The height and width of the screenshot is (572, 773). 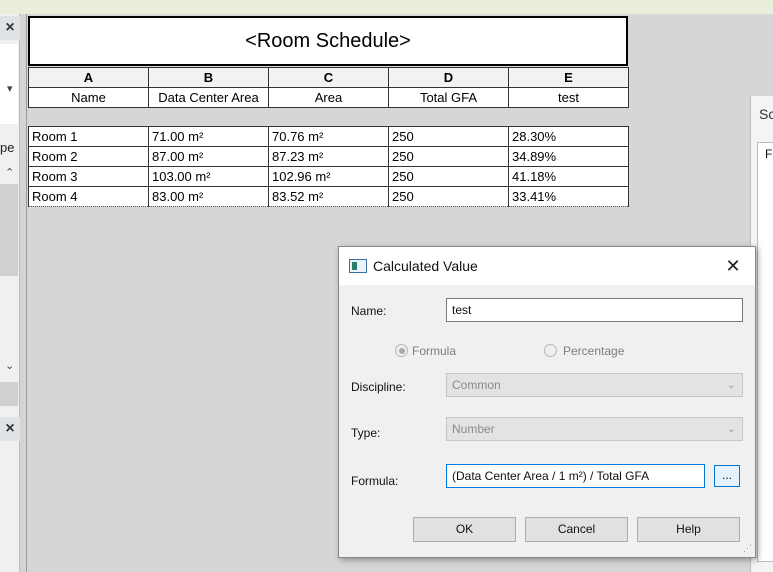 I want to click on percentage-radio, so click(x=550, y=350).